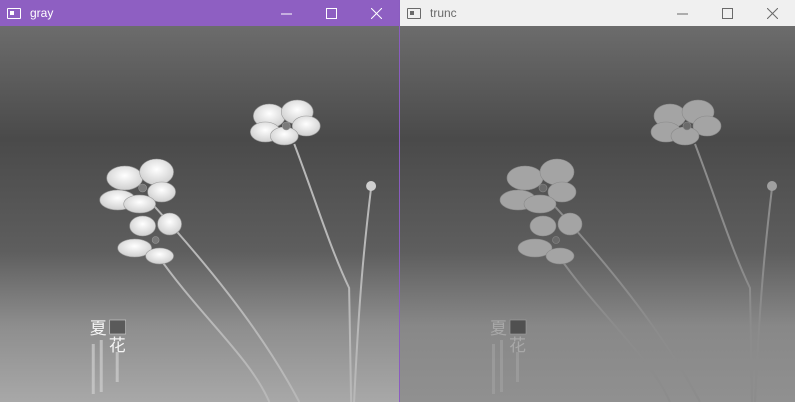  What do you see at coordinates (443, 13) in the screenshot?
I see `window-title: trunc` at bounding box center [443, 13].